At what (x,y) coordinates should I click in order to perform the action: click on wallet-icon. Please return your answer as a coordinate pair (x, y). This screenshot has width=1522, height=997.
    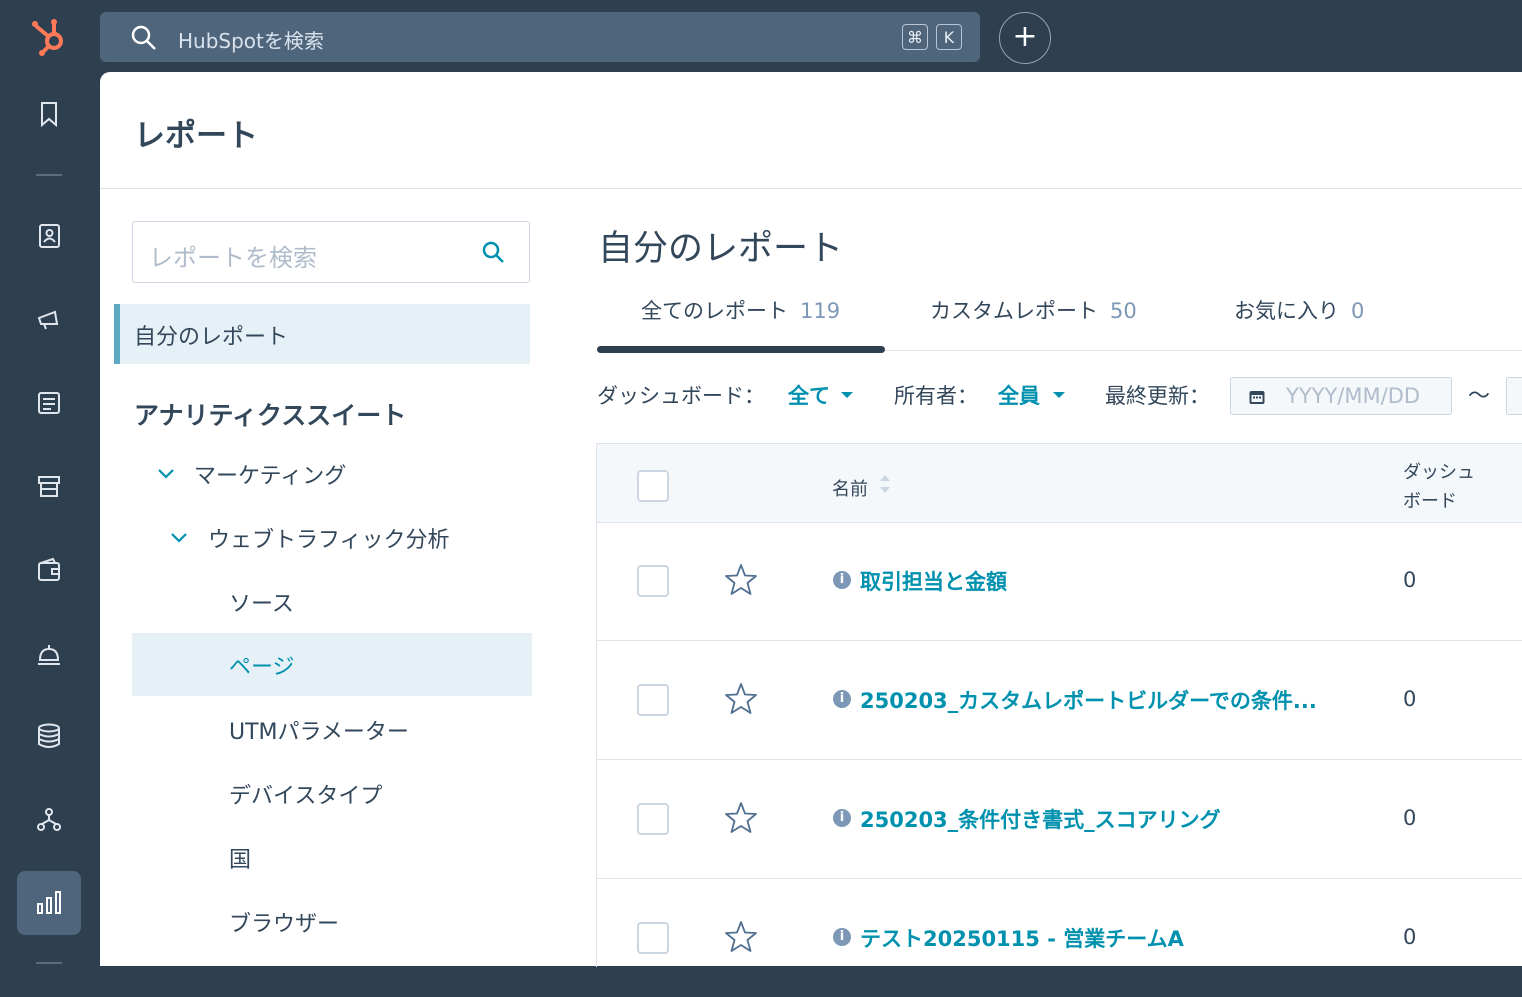
    Looking at the image, I should click on (49, 570).